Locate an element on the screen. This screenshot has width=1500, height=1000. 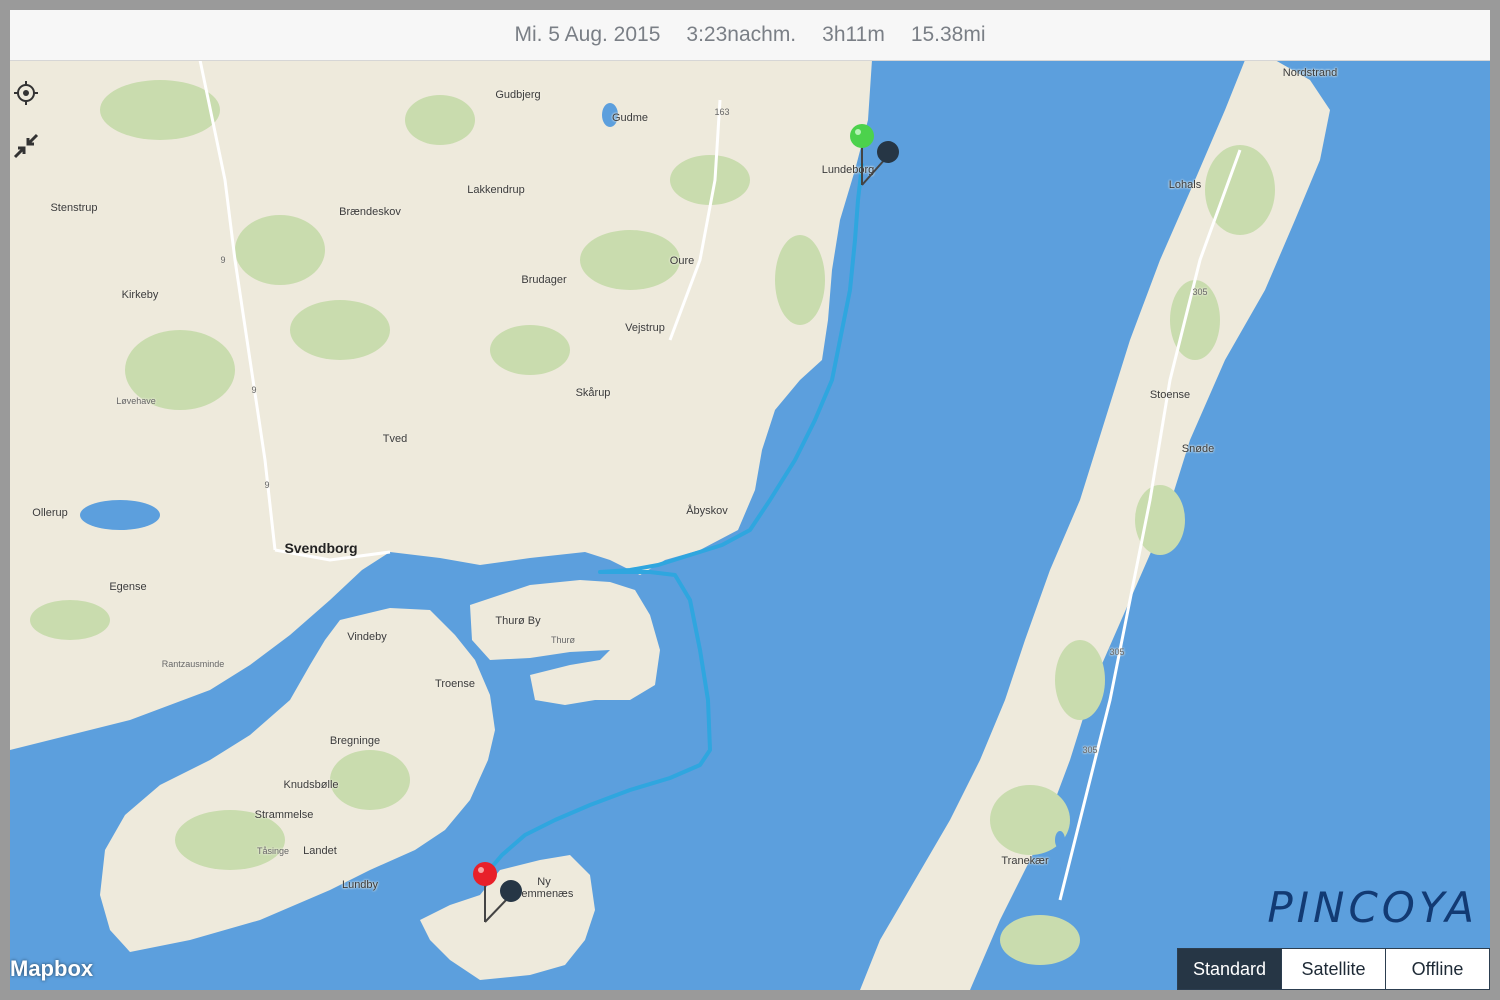
place-label: Lohals is located at coordinates (1185, 185).